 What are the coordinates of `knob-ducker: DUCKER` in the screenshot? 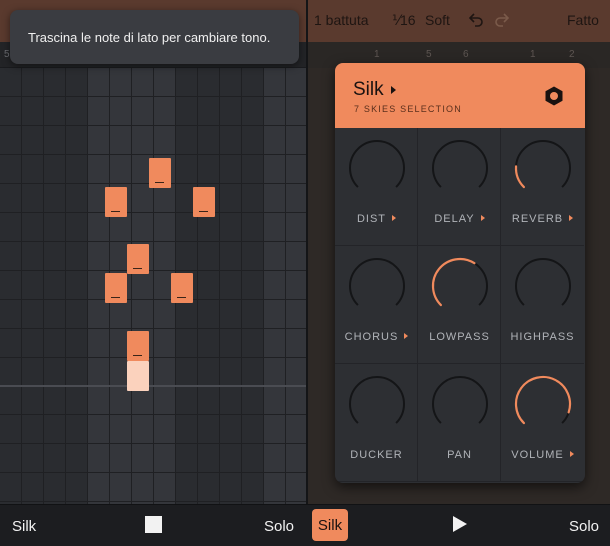 It's located at (376, 423).